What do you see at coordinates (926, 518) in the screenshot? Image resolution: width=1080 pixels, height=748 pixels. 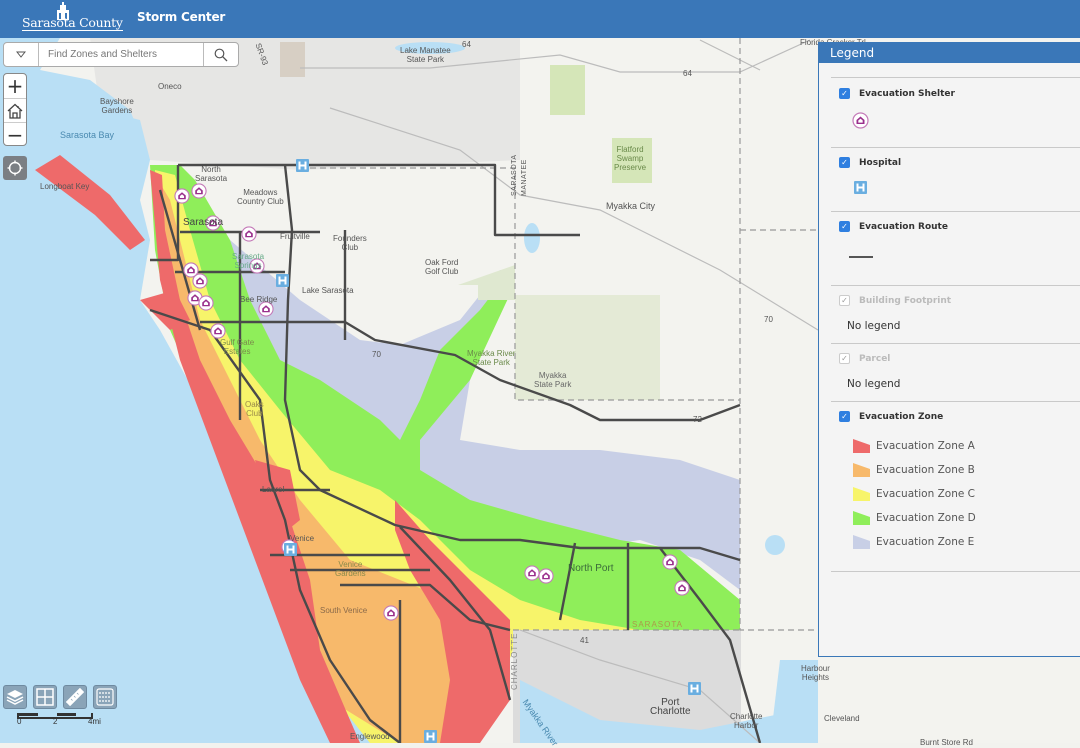 I see `zone-label: Evacuation Zone D` at bounding box center [926, 518].